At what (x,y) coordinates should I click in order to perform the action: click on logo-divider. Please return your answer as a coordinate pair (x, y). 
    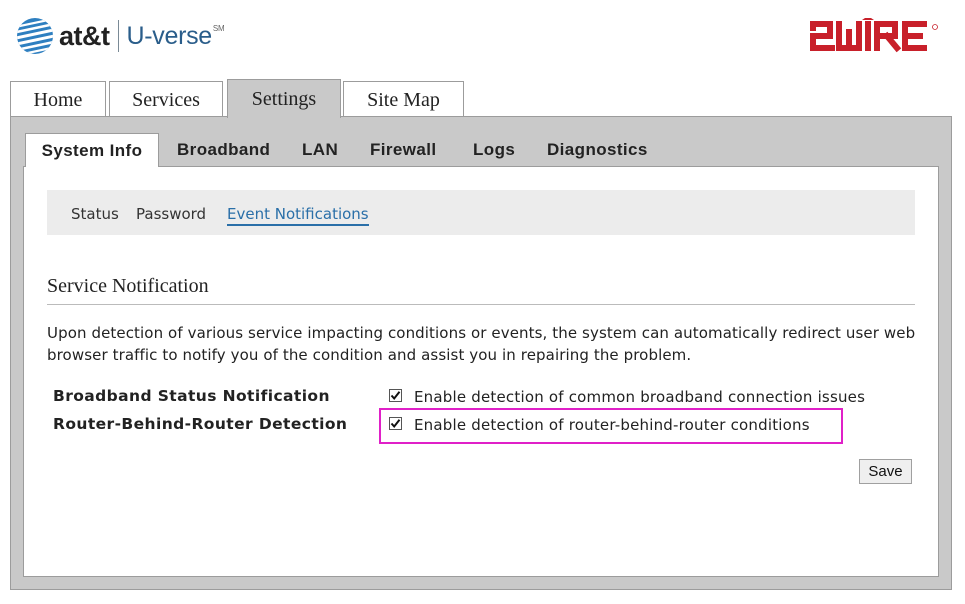
    Looking at the image, I should click on (118, 36).